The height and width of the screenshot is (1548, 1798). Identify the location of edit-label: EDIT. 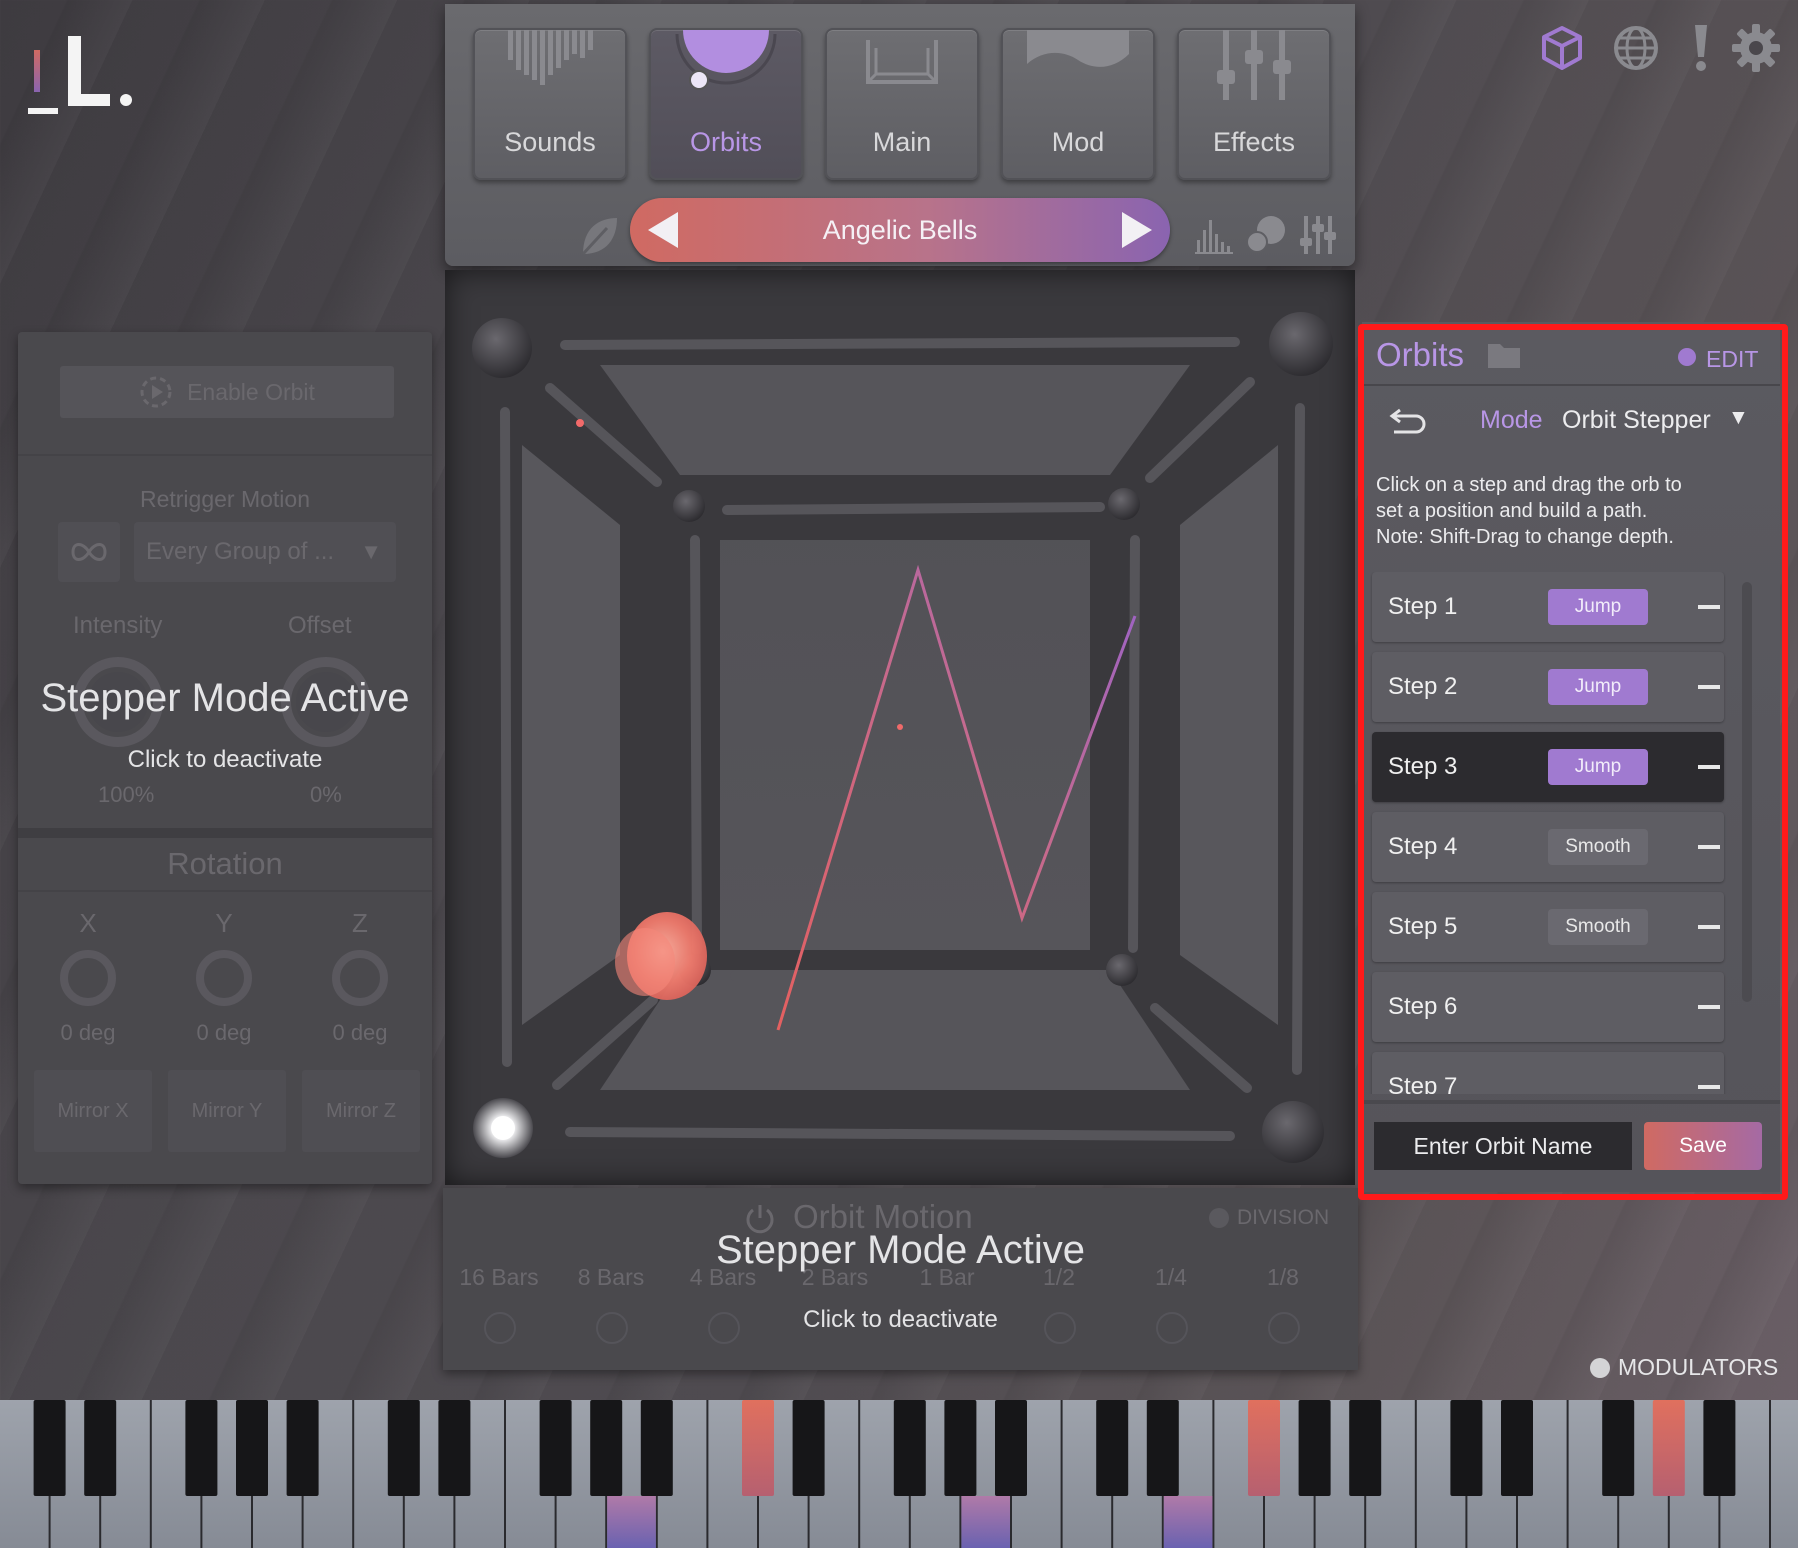
(1732, 359).